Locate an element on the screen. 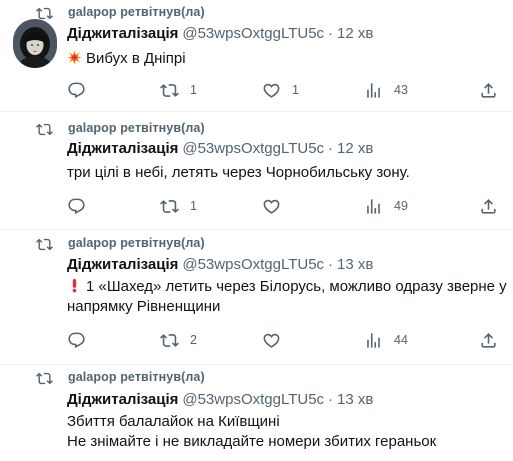 The image size is (513, 461). tweet-text: напрямку Рівненщини is located at coordinates (144, 306).